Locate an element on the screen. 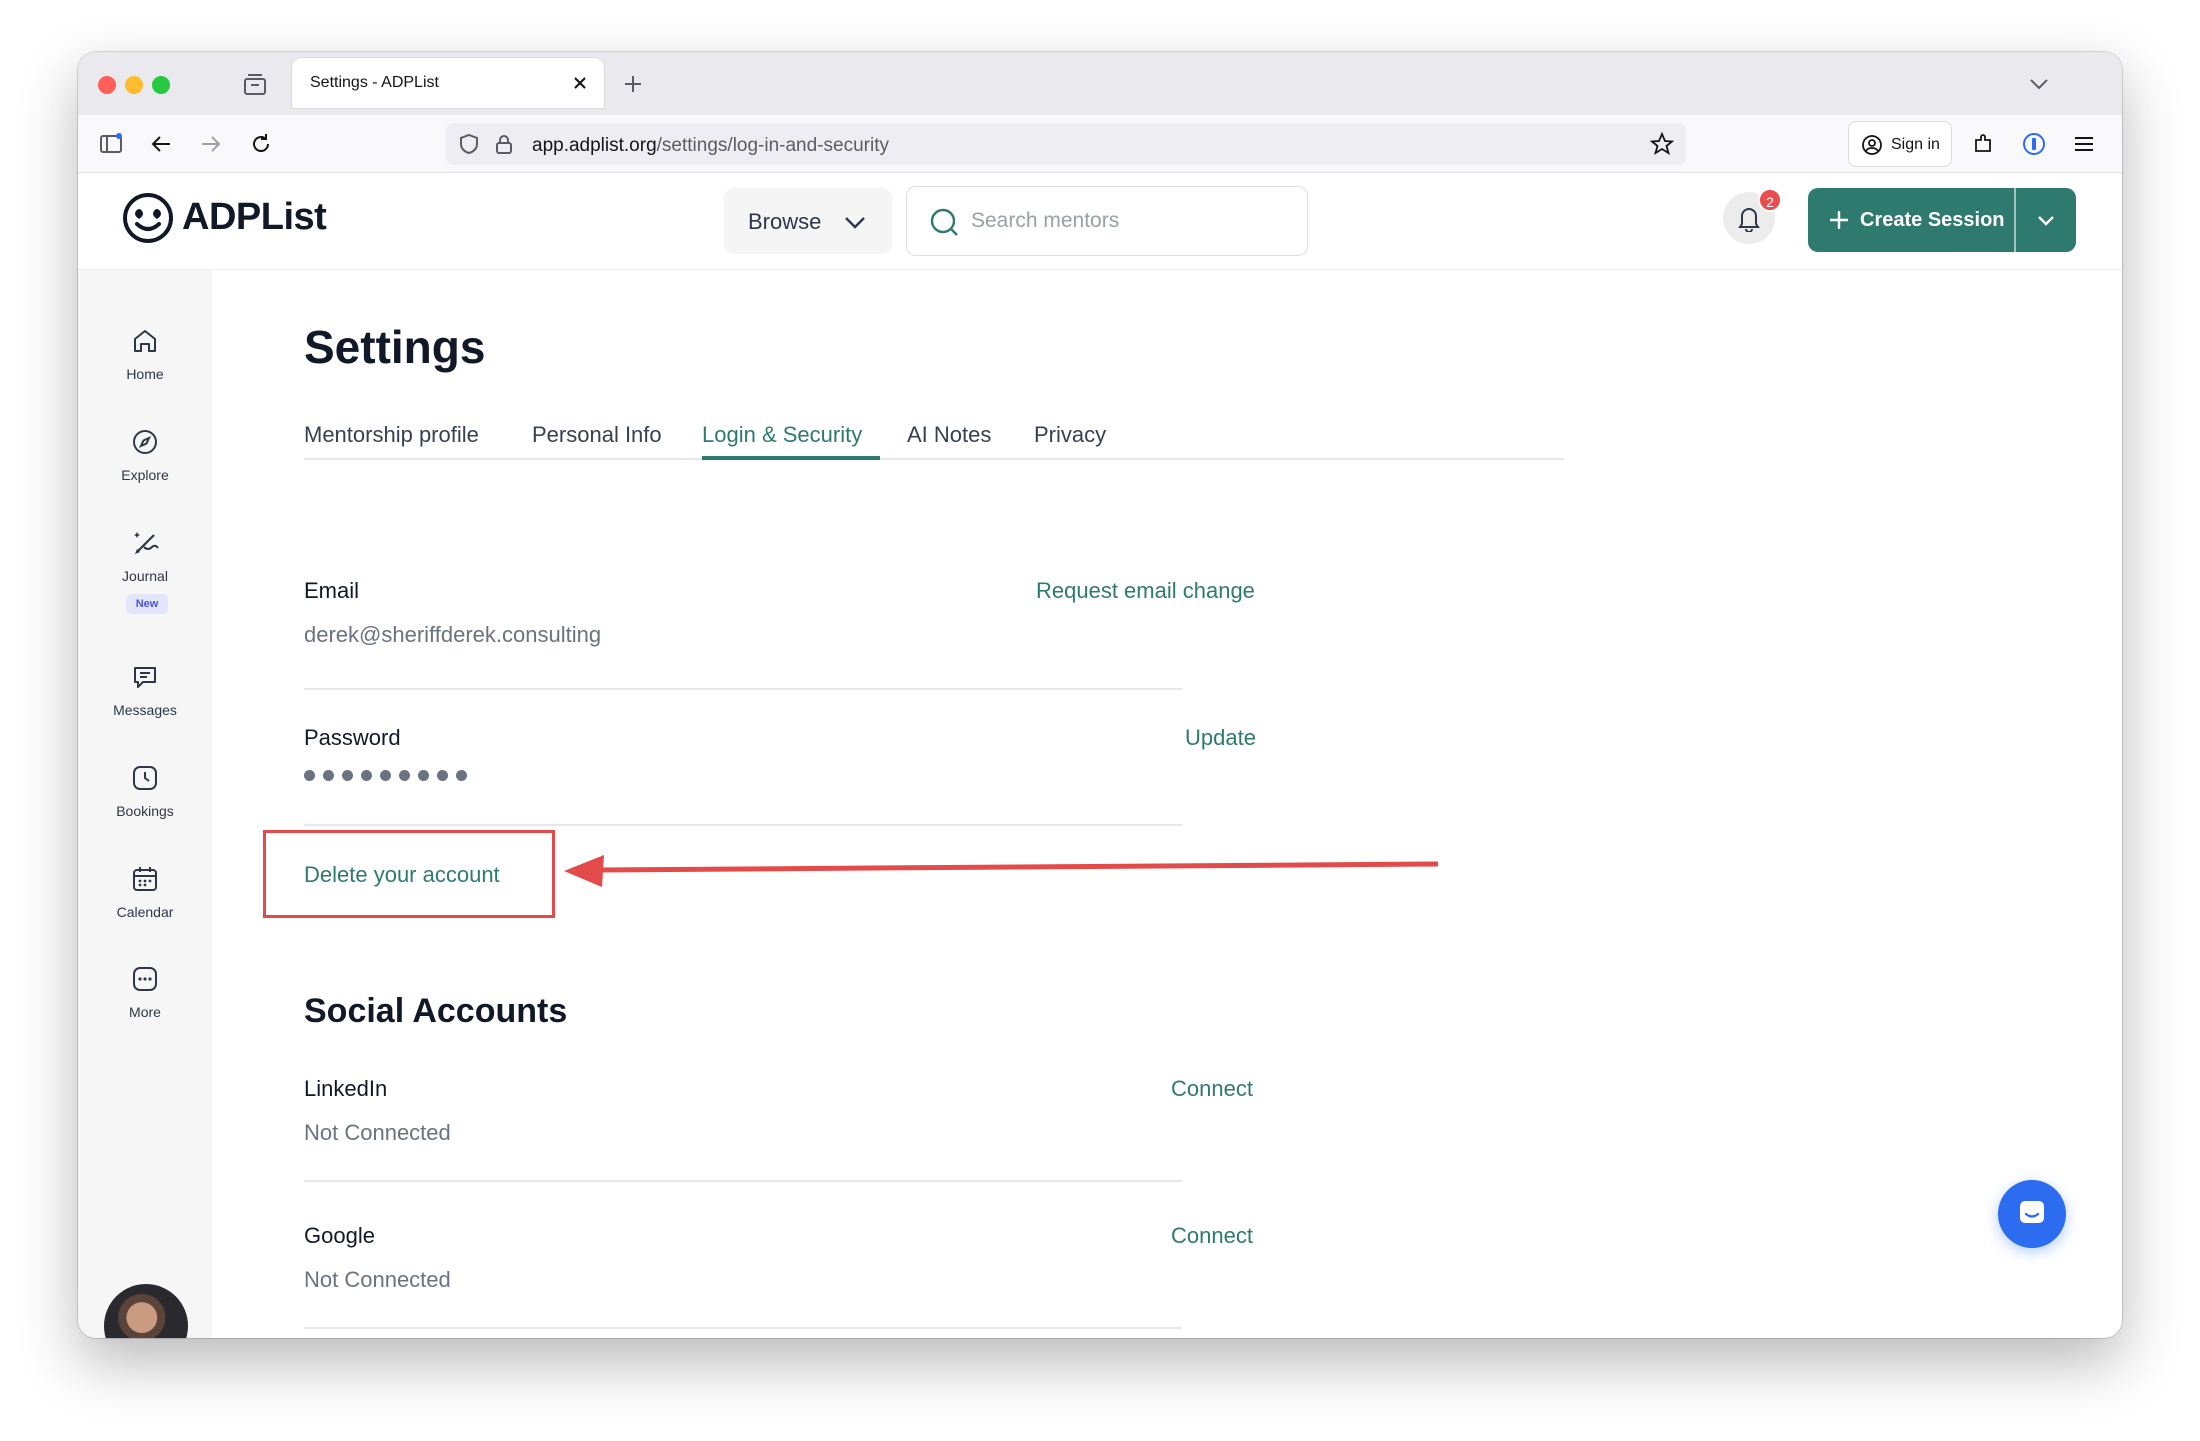 The height and width of the screenshot is (1441, 2200). hamburger-menu-icon is located at coordinates (2084, 144).